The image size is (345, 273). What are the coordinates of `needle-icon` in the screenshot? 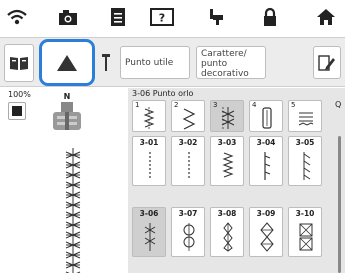 It's located at (106, 62).